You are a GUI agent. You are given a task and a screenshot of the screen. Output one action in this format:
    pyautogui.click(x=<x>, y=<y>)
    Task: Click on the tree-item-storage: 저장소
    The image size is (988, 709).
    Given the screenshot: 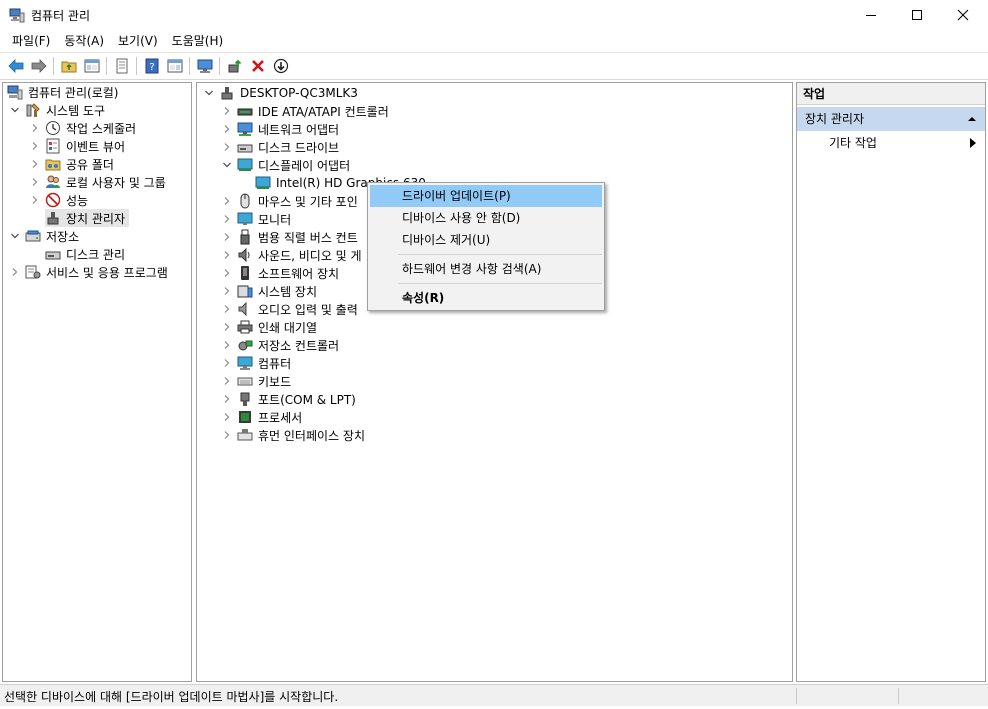 What is the action you would take?
    pyautogui.click(x=44, y=236)
    